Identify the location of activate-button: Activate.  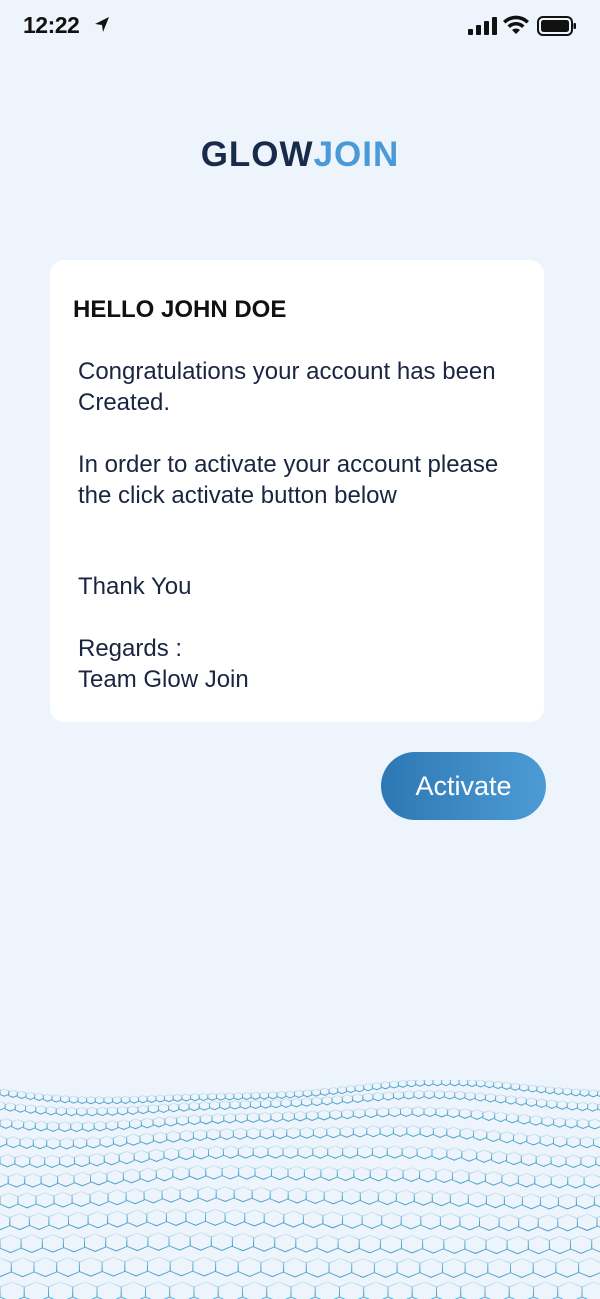
(463, 786).